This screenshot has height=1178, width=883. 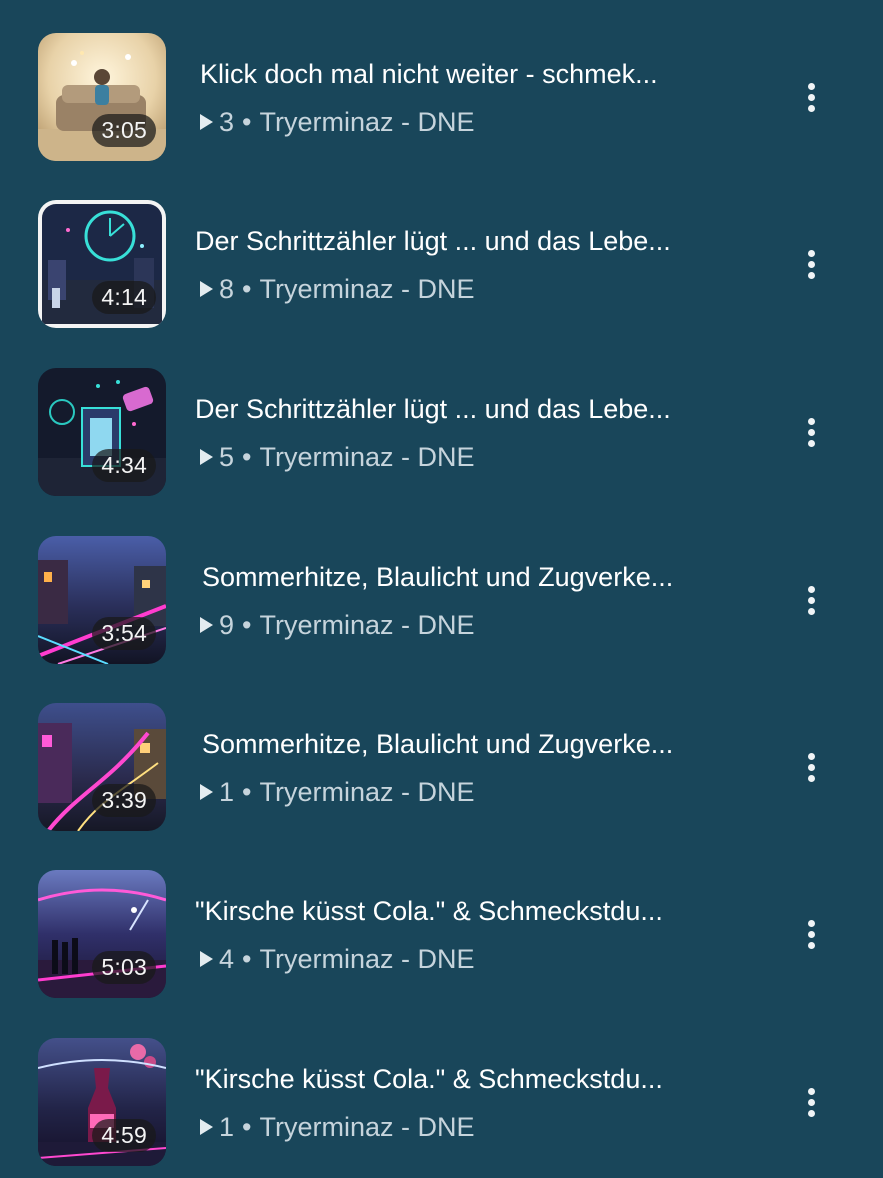 What do you see at coordinates (102, 767) in the screenshot?
I see `thumbnail: 3:39` at bounding box center [102, 767].